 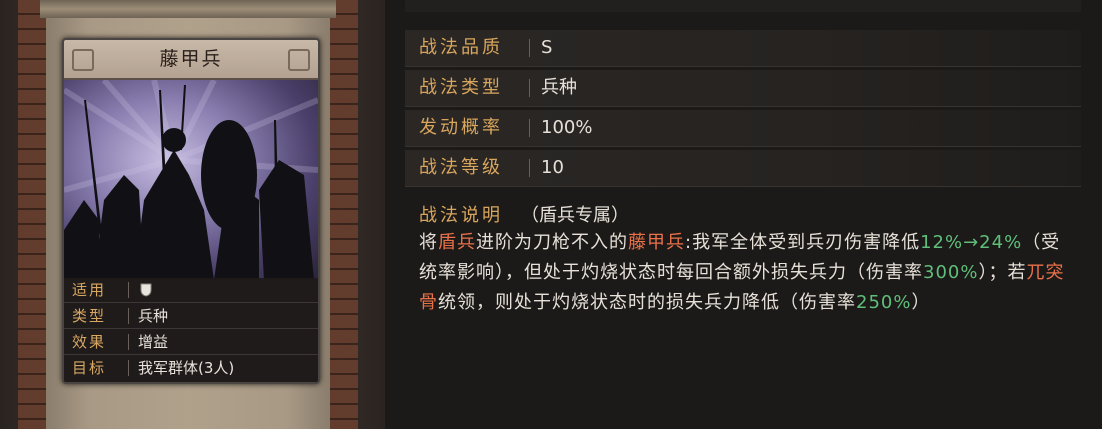 I want to click on shield-icon, so click(x=146, y=290).